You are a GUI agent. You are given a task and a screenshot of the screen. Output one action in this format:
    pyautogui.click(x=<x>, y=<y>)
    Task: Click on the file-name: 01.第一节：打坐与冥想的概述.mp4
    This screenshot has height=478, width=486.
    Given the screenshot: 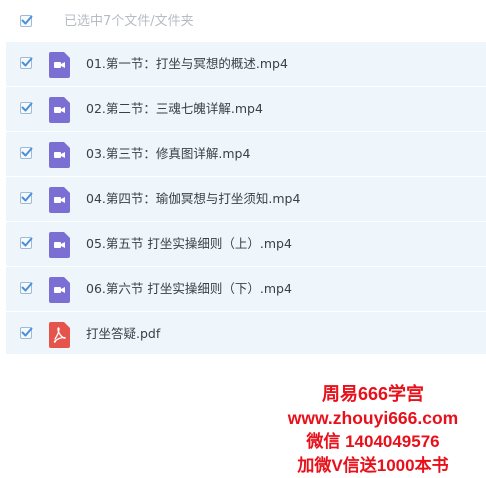 What is the action you would take?
    pyautogui.click(x=187, y=64)
    